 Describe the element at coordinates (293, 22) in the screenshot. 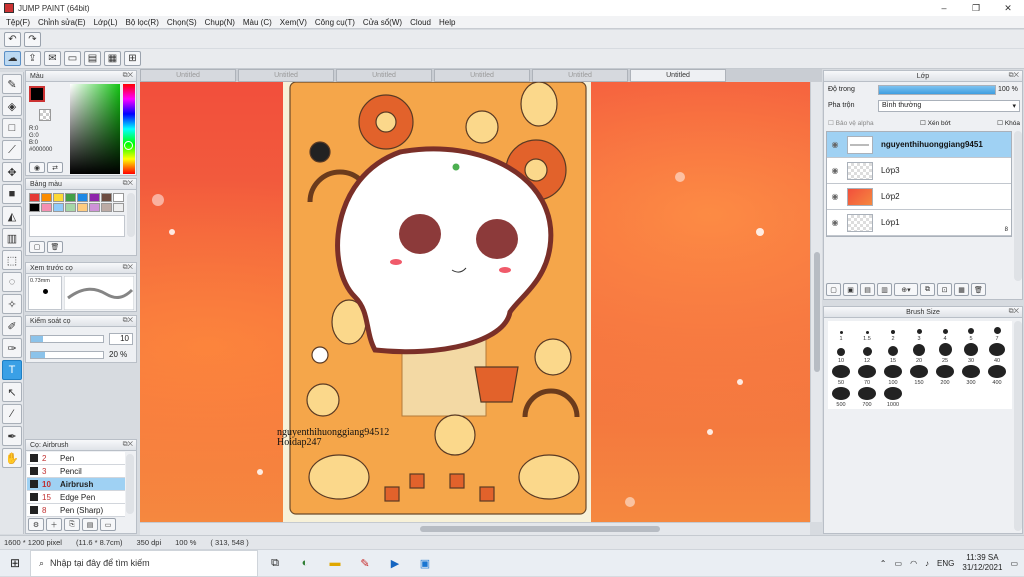

I see `menu-item: Xem(V)` at that location.